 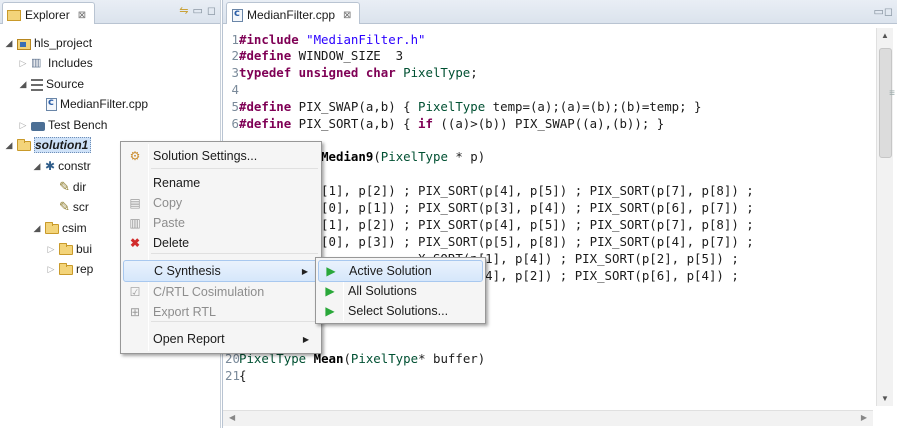 I want to click on scroll-thumb, so click(x=885, y=103).